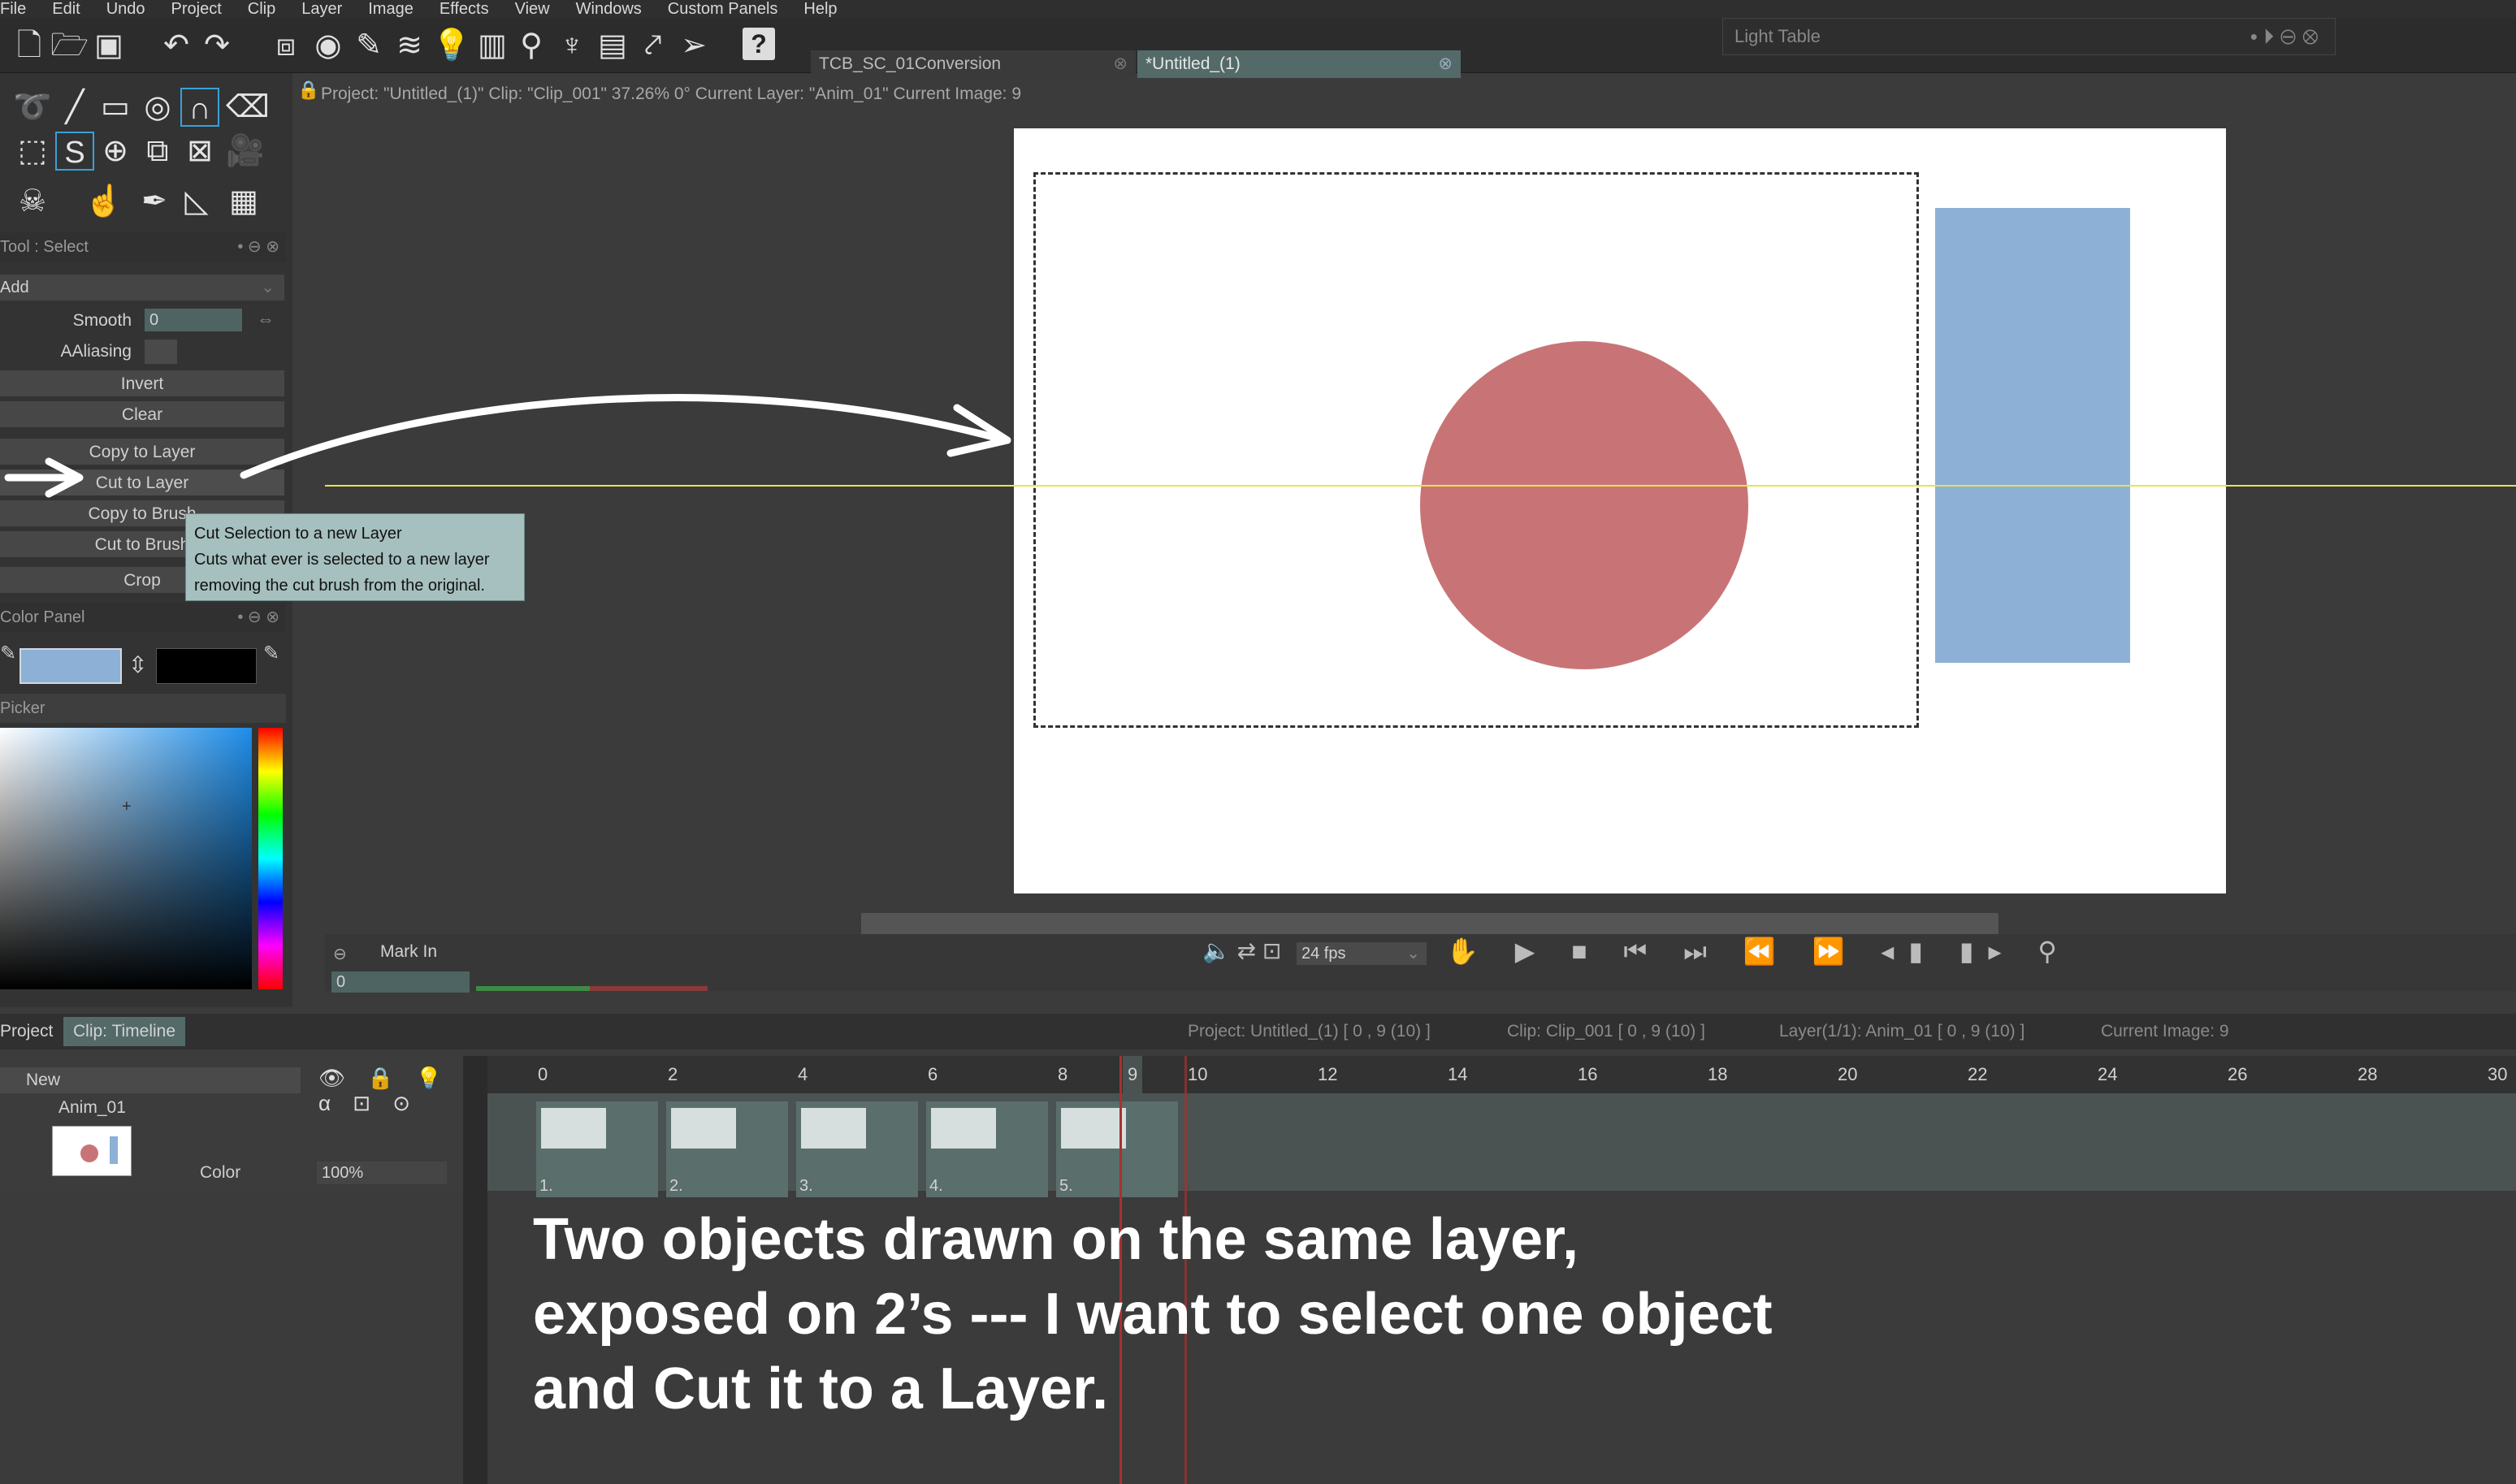 Image resolution: width=2516 pixels, height=1484 pixels. I want to click on eraser-icon: ⌫, so click(248, 107).